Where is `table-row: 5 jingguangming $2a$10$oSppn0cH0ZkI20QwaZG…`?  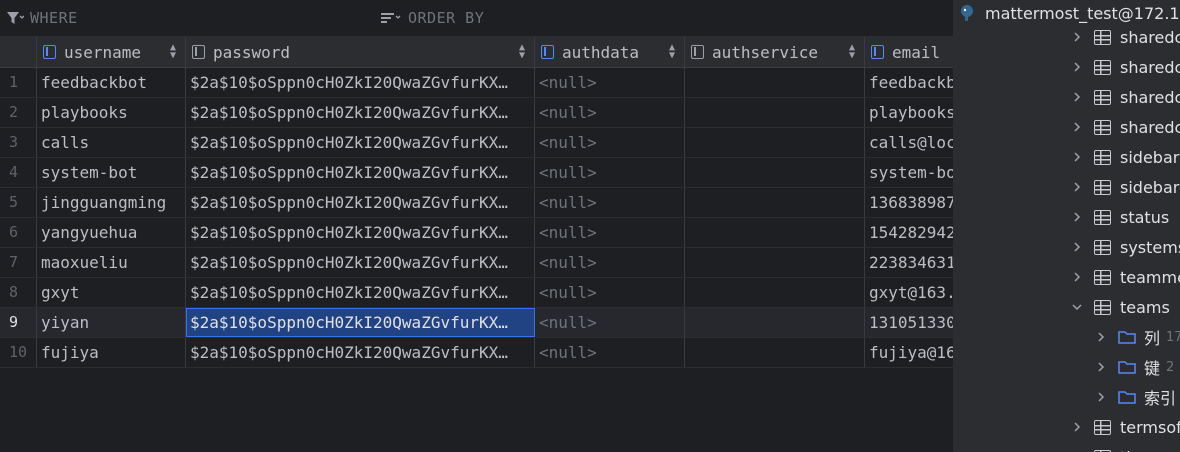
table-row: 5 jingguangming $2a$10$oSppn0cH0ZkI20QwaZG… is located at coordinates (476, 203).